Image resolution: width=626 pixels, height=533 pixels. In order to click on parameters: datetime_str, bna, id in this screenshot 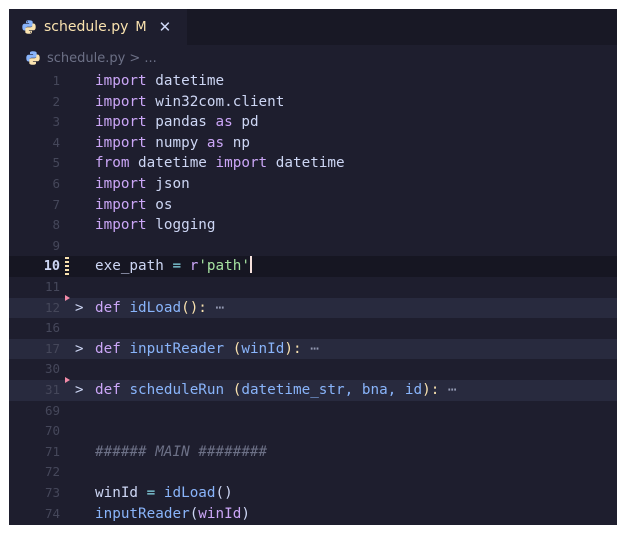, I will do `click(332, 390)`.